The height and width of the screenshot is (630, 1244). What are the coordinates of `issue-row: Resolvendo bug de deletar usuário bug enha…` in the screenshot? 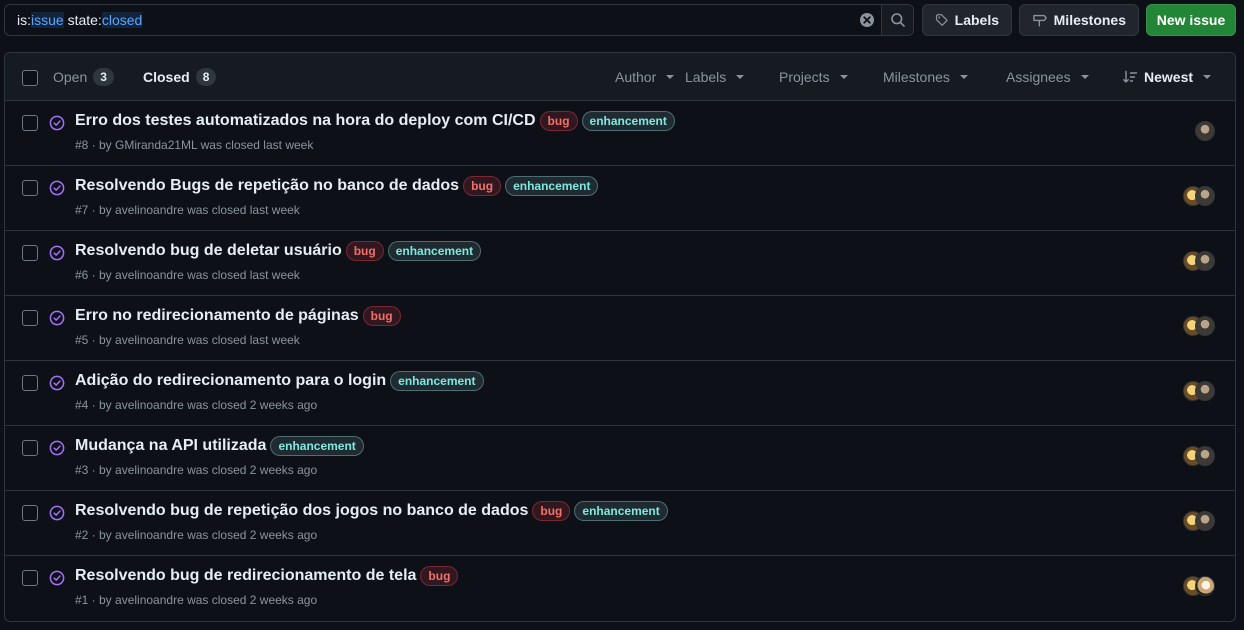 It's located at (620, 263).